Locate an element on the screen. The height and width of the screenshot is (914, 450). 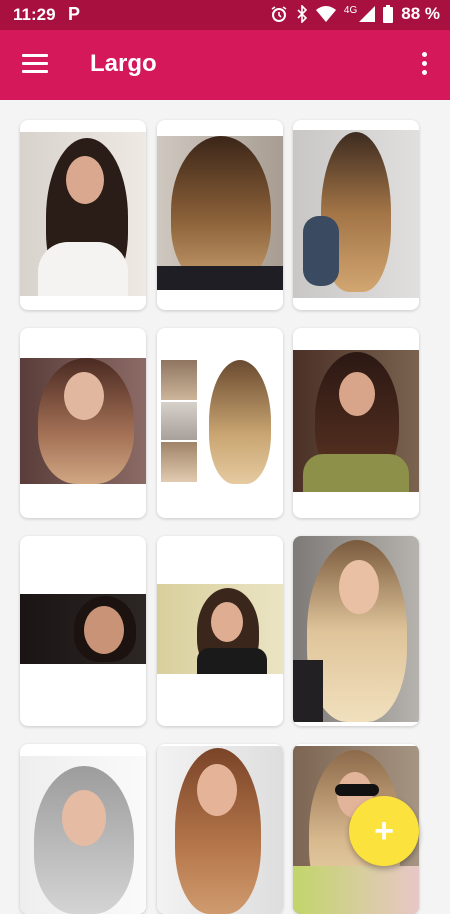
status-icons: 4G 88 % is located at coordinates (355, 14).